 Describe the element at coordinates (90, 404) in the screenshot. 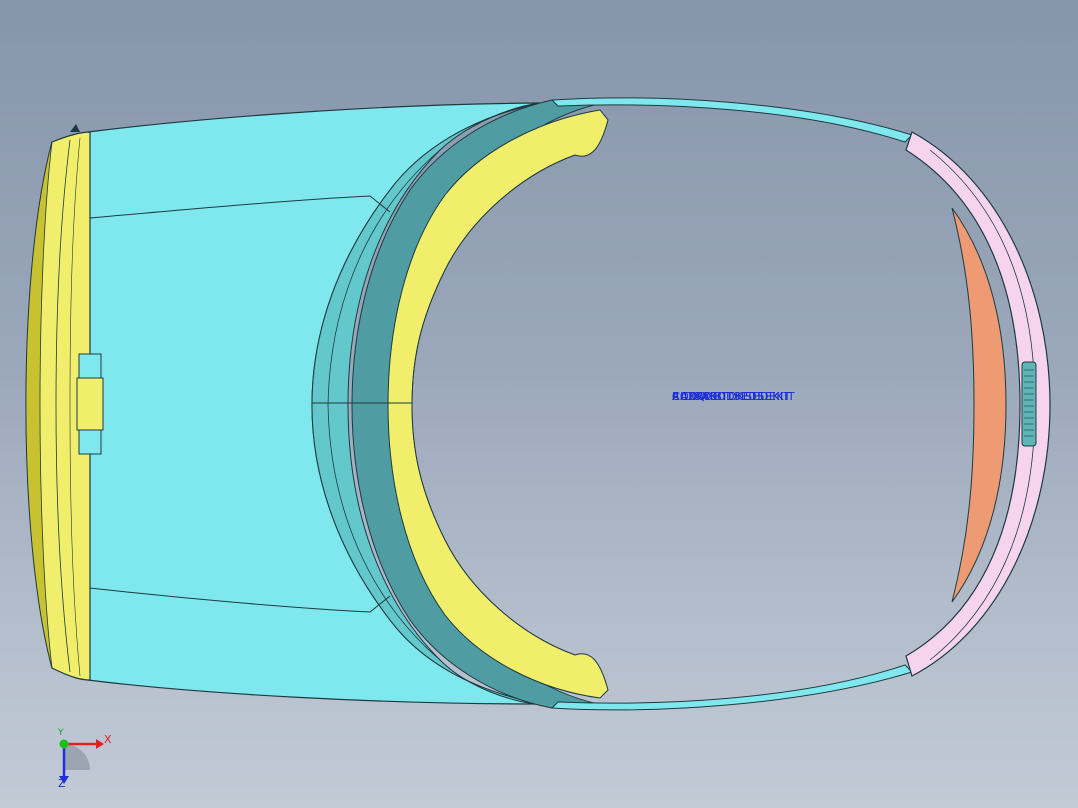

I see `latch-mid` at that location.